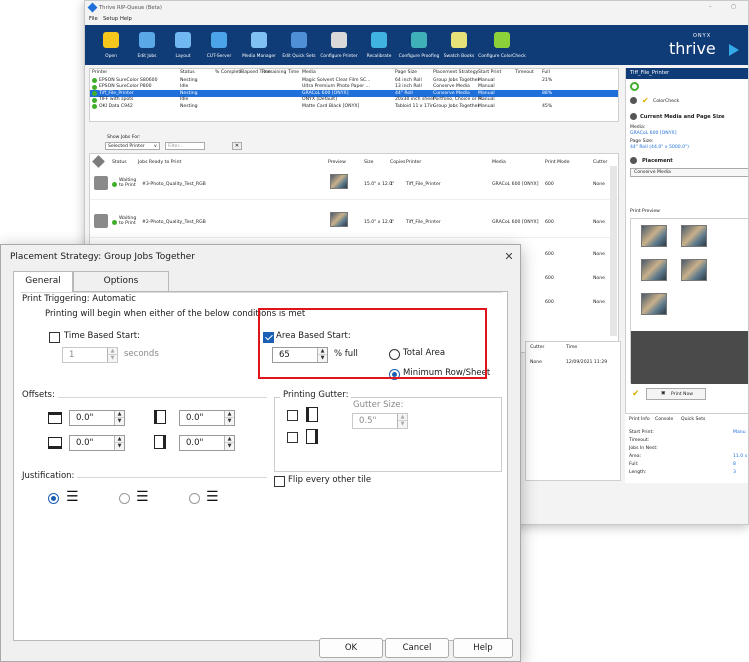 The height and width of the screenshot is (662, 749). I want to click on menu-help: Help, so click(126, 19).